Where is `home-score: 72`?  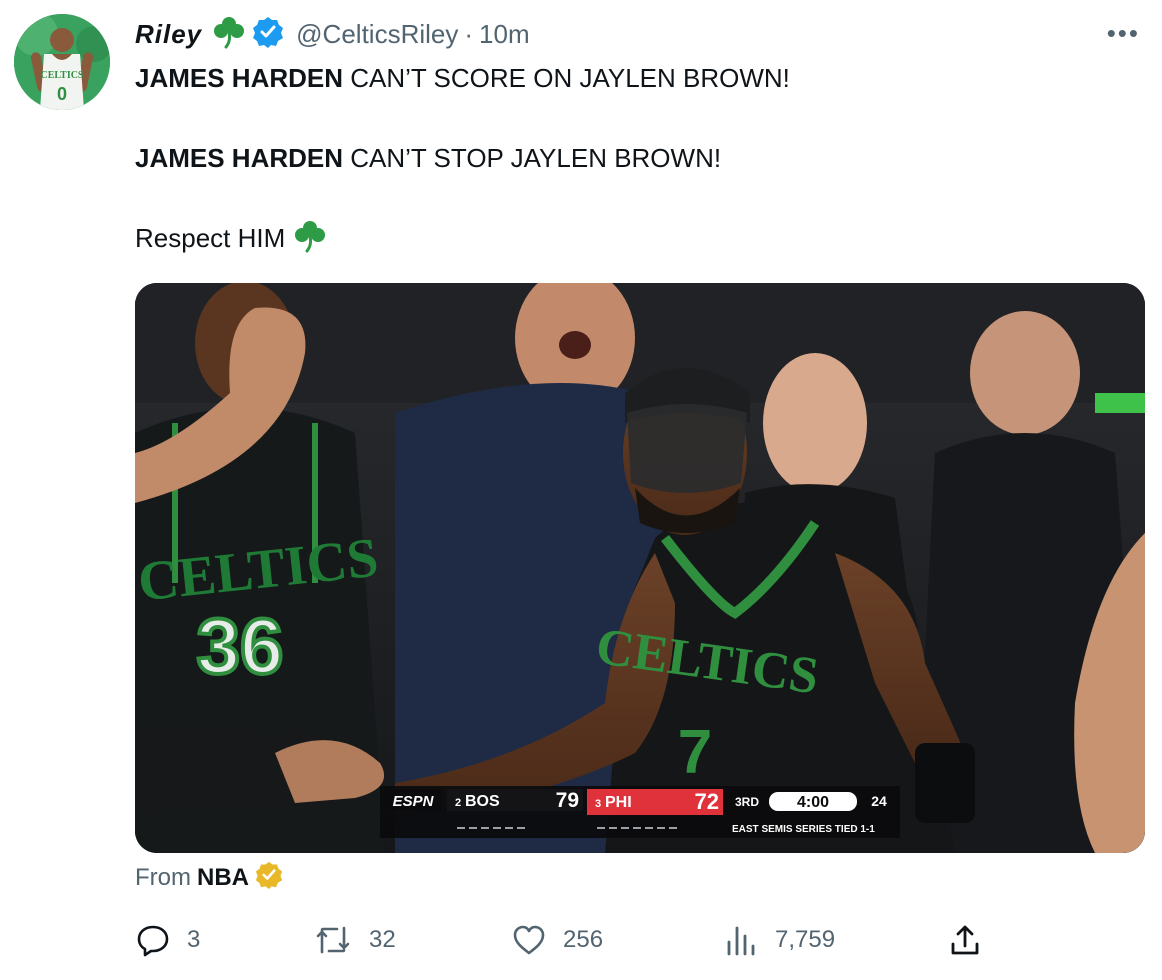 home-score: 72 is located at coordinates (707, 801).